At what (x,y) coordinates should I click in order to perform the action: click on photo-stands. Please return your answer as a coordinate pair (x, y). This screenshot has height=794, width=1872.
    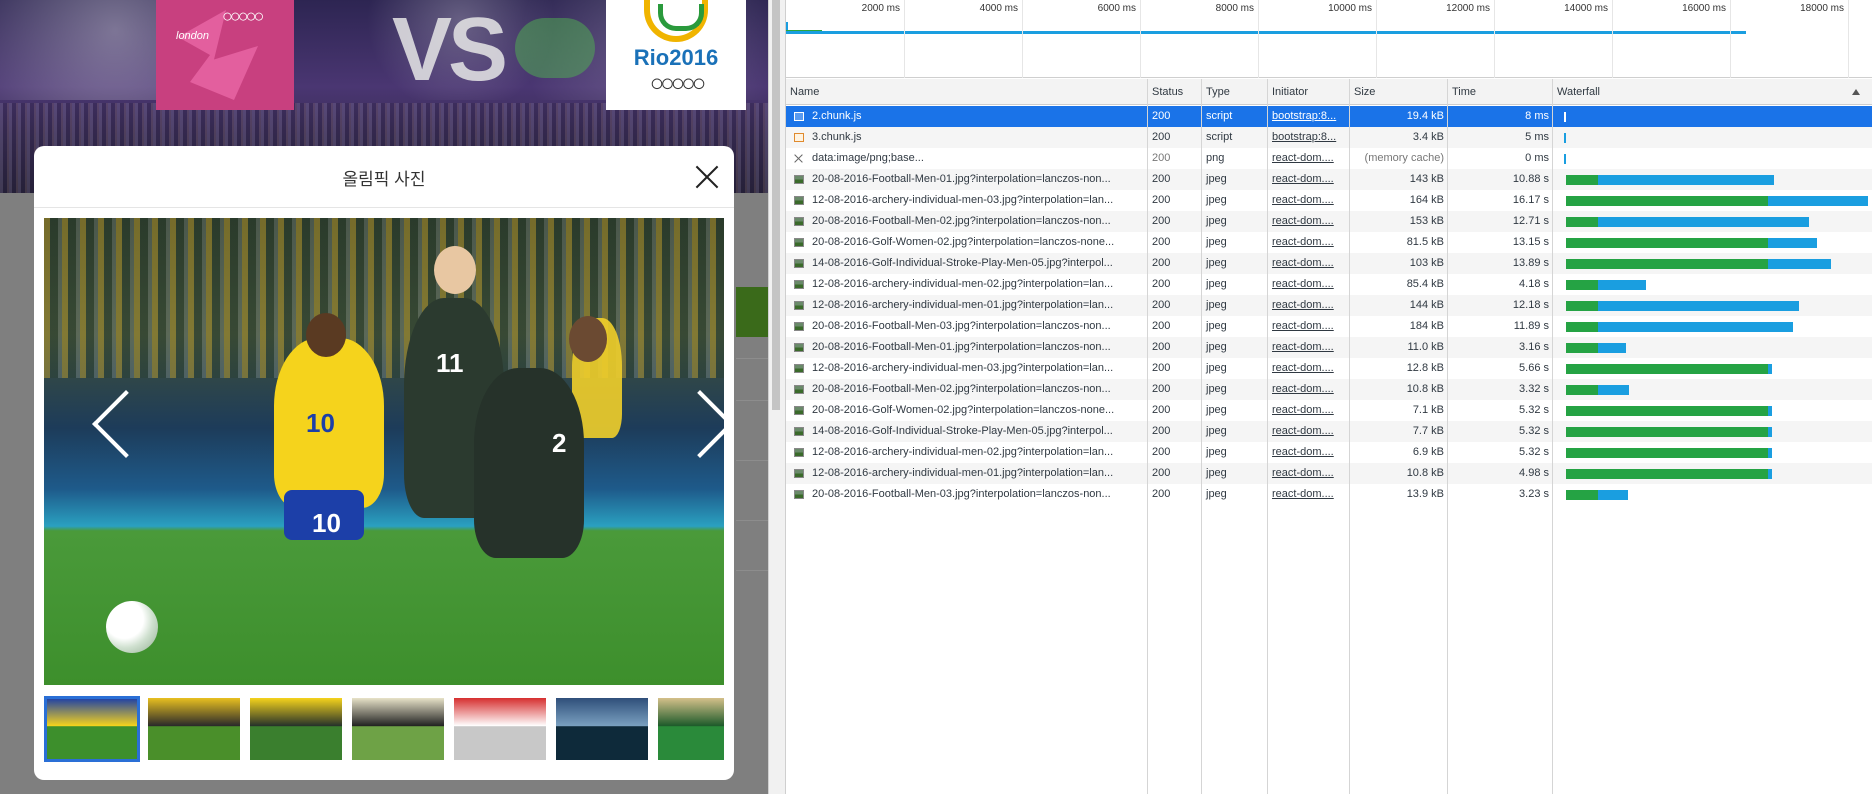
    Looking at the image, I should click on (384, 298).